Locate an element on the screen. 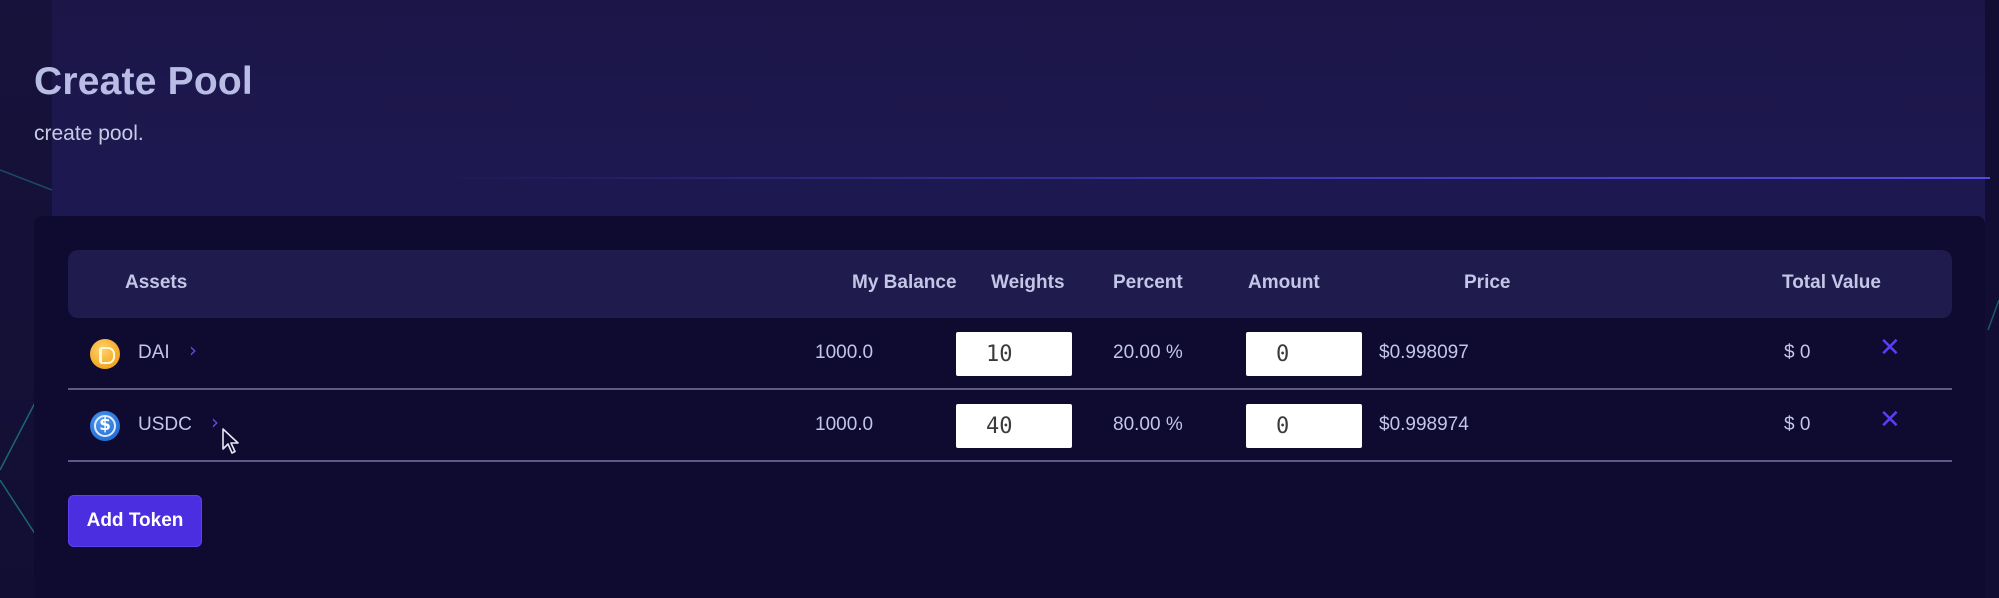 The width and height of the screenshot is (1999, 598). header-my-balance: My Balance is located at coordinates (904, 282).